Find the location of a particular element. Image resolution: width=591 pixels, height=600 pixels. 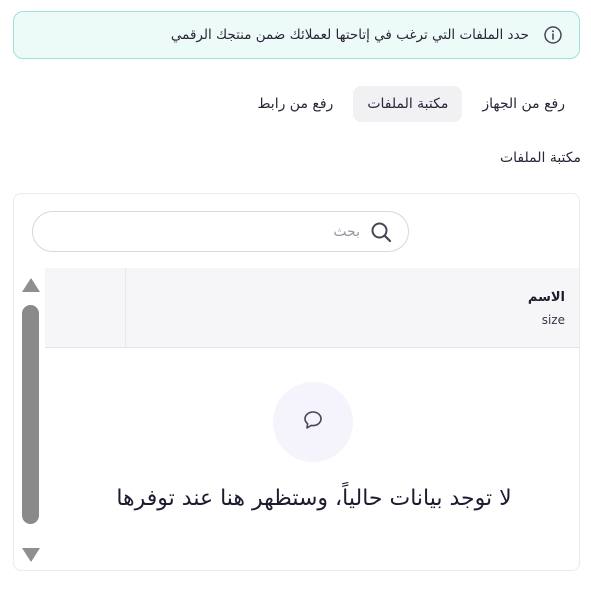

info-icon is located at coordinates (553, 35).